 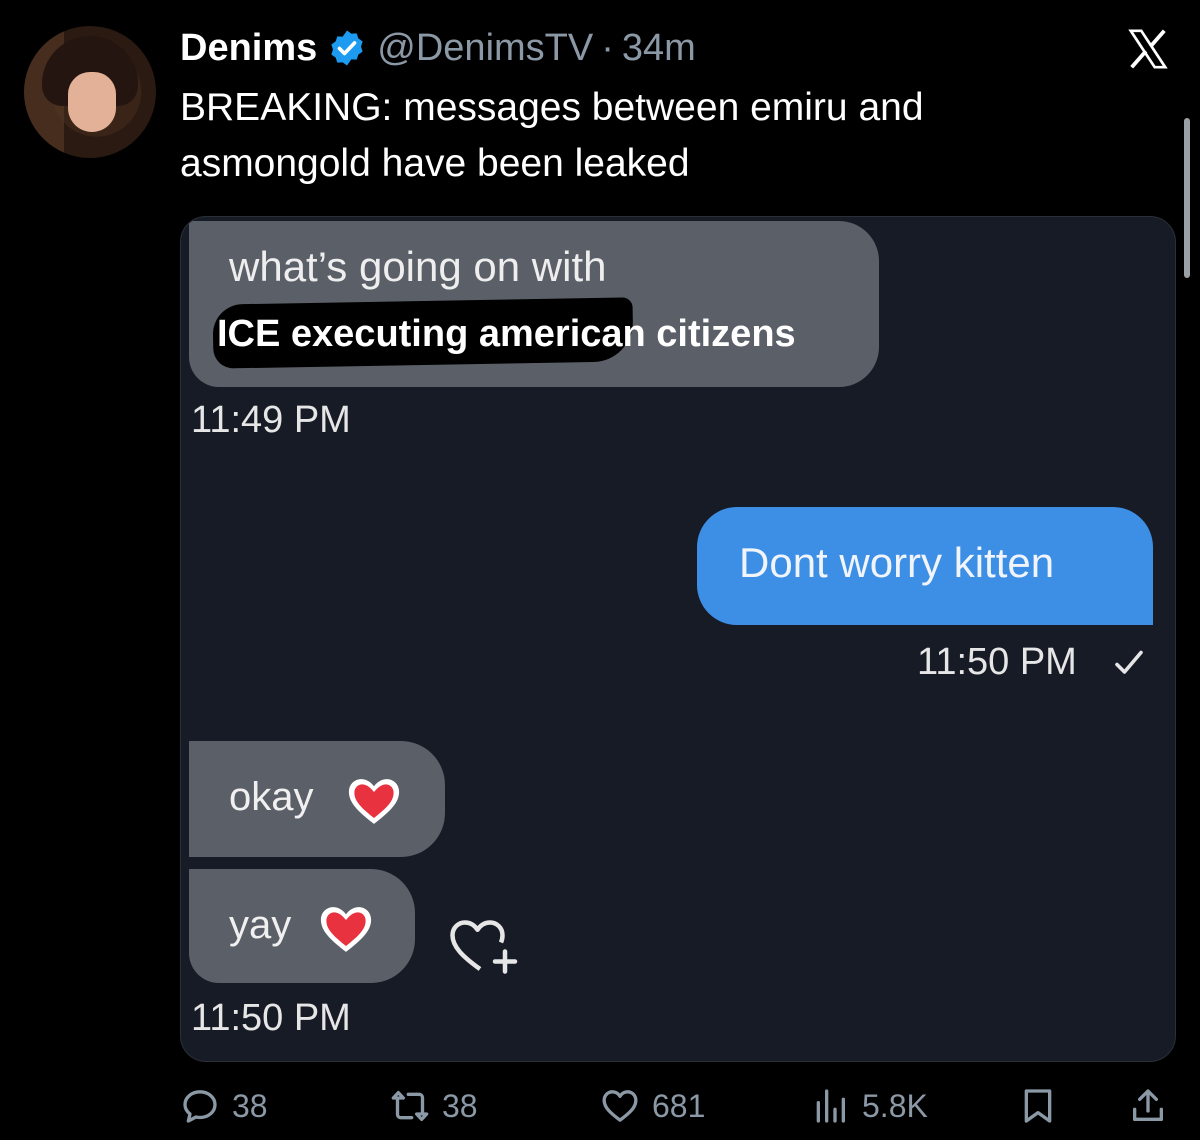 What do you see at coordinates (271, 420) in the screenshot?
I see `timestamp-1: 11:49 PM` at bounding box center [271, 420].